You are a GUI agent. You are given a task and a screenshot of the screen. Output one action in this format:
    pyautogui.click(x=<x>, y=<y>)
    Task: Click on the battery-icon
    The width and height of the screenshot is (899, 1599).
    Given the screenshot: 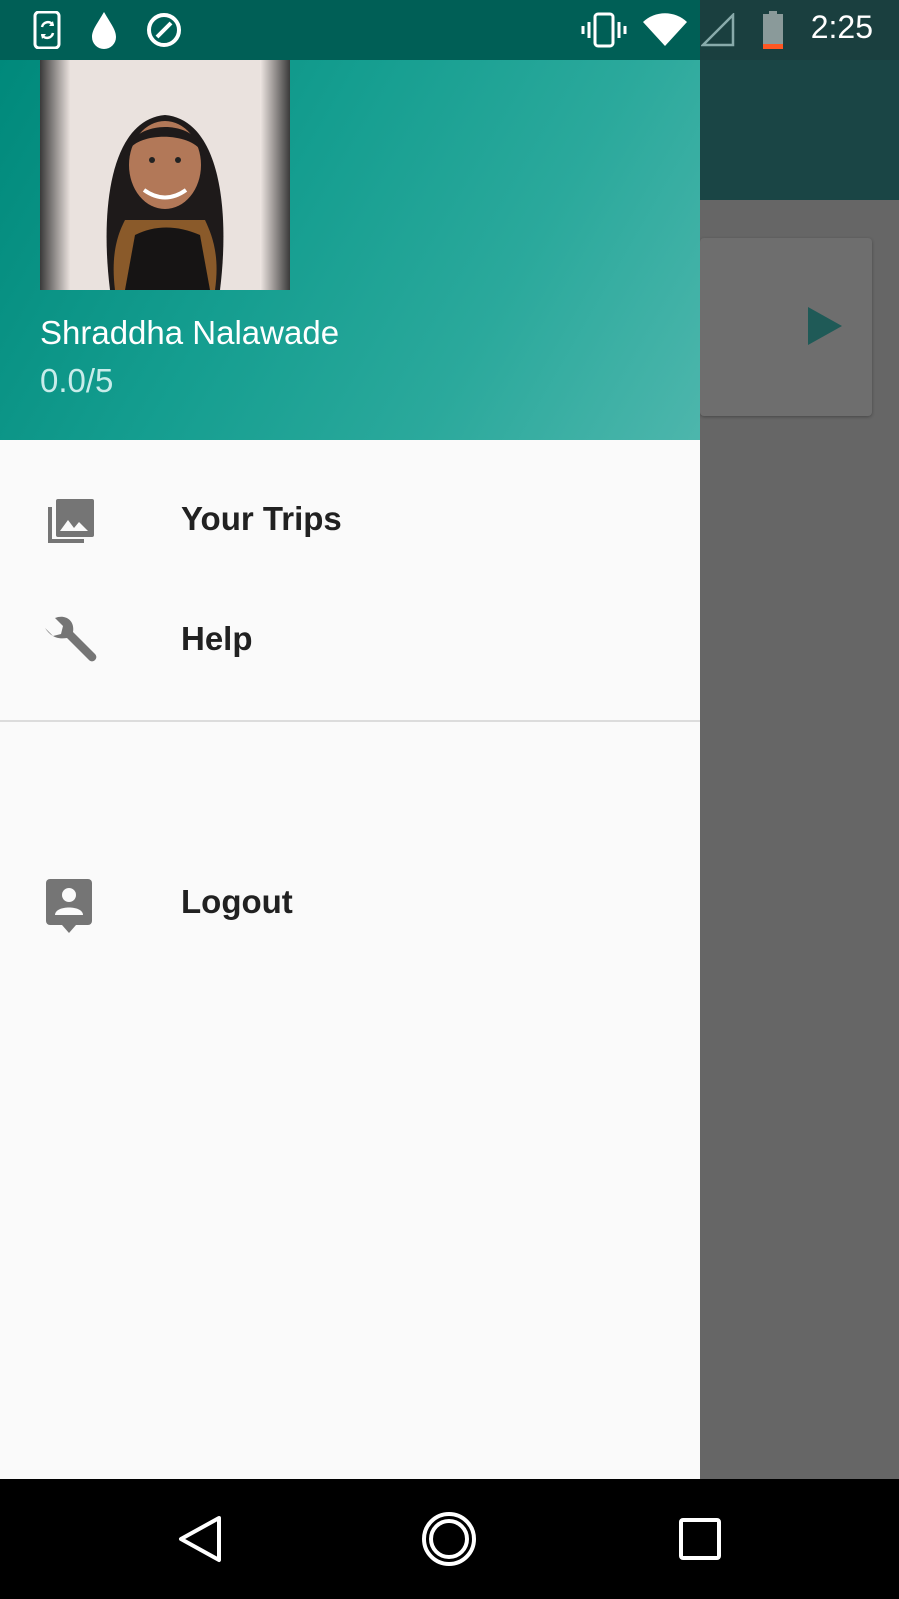 What is the action you would take?
    pyautogui.click(x=773, y=30)
    